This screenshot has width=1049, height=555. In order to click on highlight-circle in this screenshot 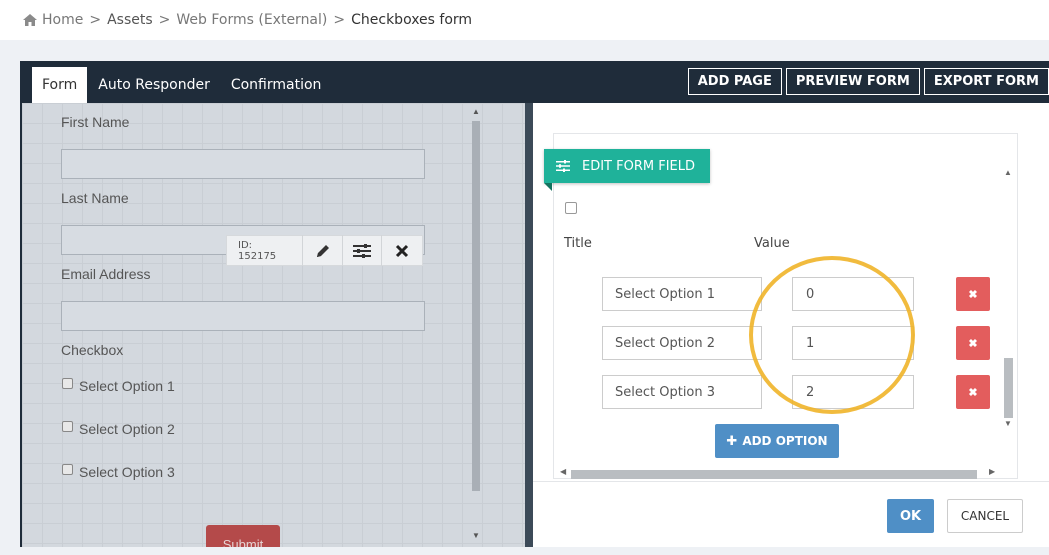, I will do `click(832, 335)`.